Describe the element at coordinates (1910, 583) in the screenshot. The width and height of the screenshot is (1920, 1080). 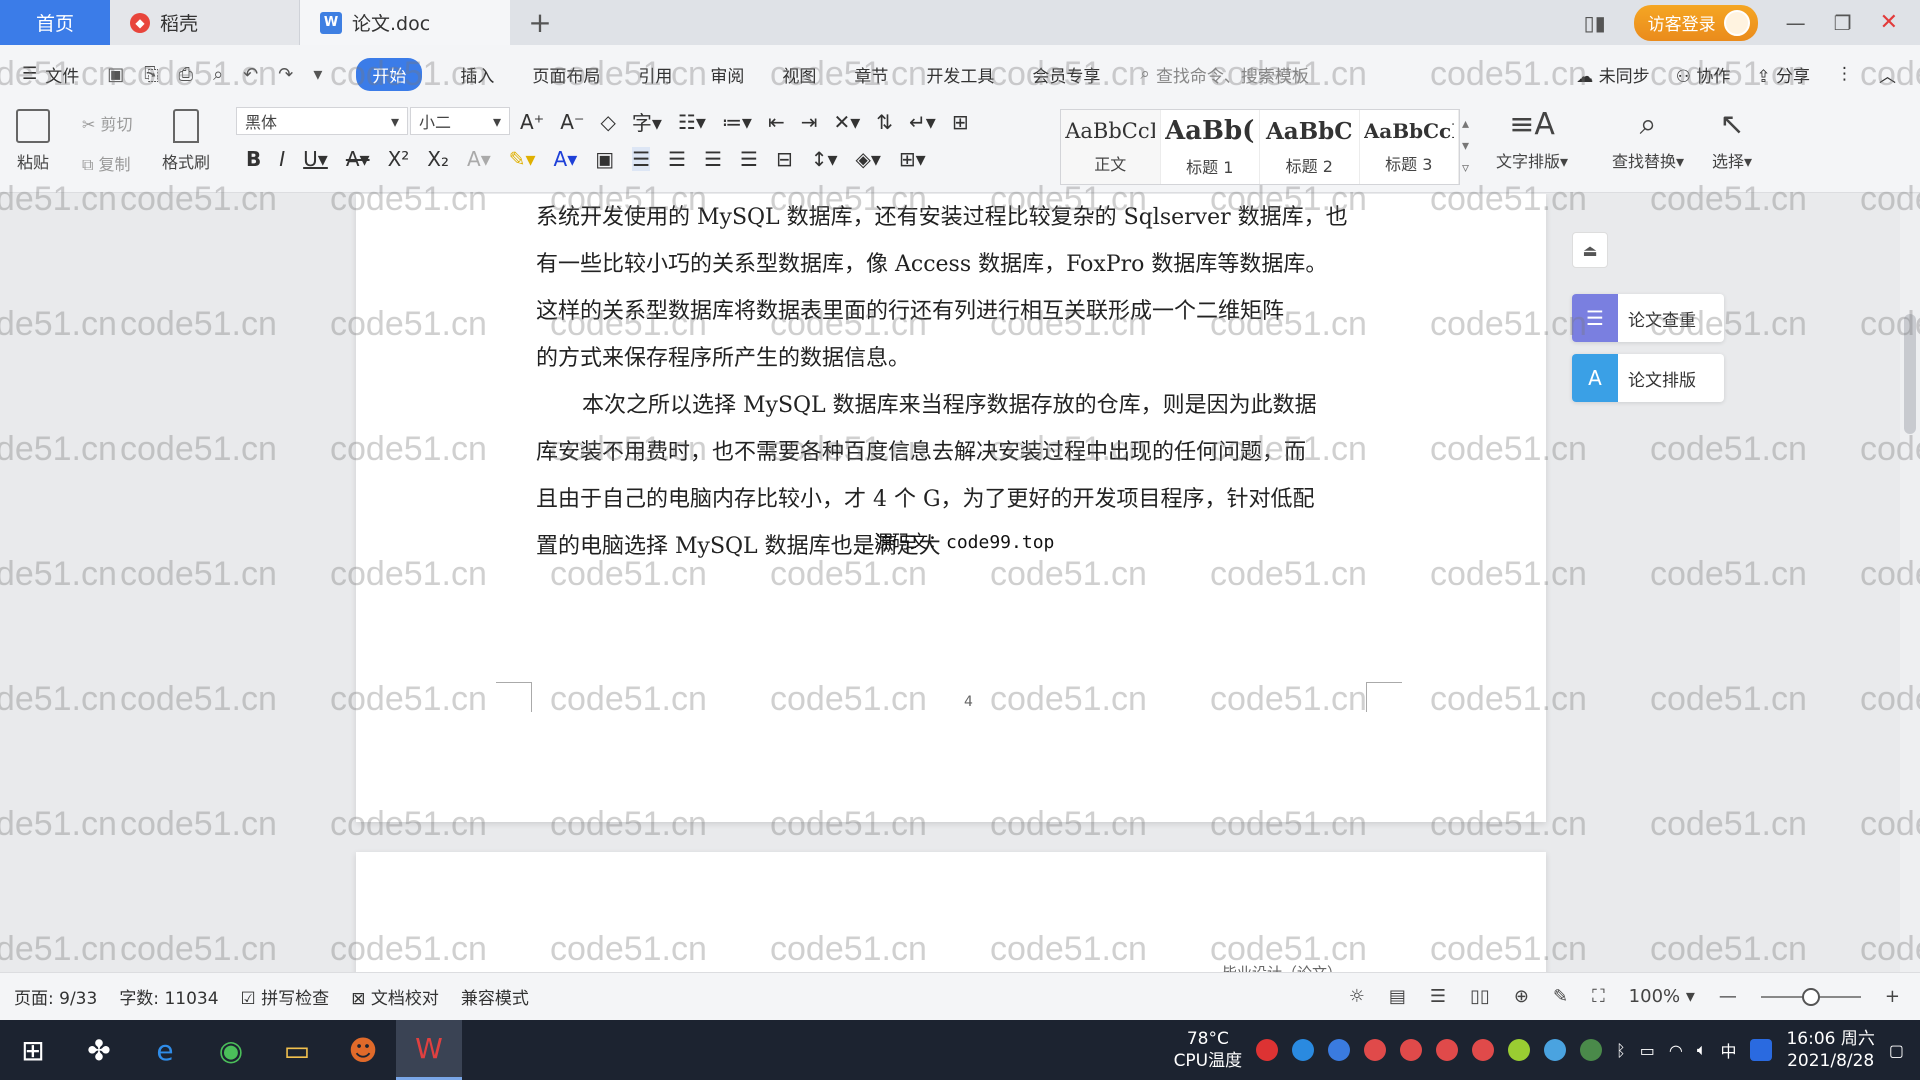
I see `vertical-scrollbar` at that location.